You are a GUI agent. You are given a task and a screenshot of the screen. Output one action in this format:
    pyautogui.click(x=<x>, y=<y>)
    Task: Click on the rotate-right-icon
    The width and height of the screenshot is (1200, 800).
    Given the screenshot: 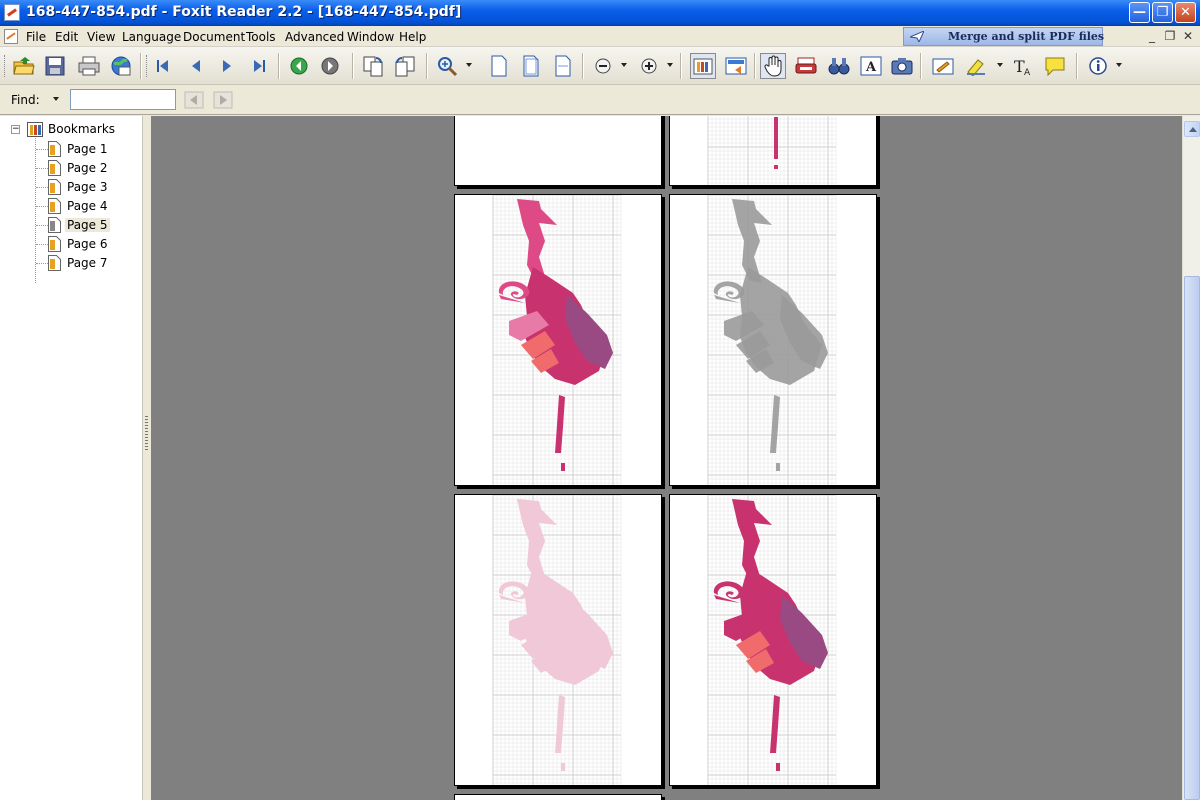 What is the action you would take?
    pyautogui.click(x=405, y=66)
    